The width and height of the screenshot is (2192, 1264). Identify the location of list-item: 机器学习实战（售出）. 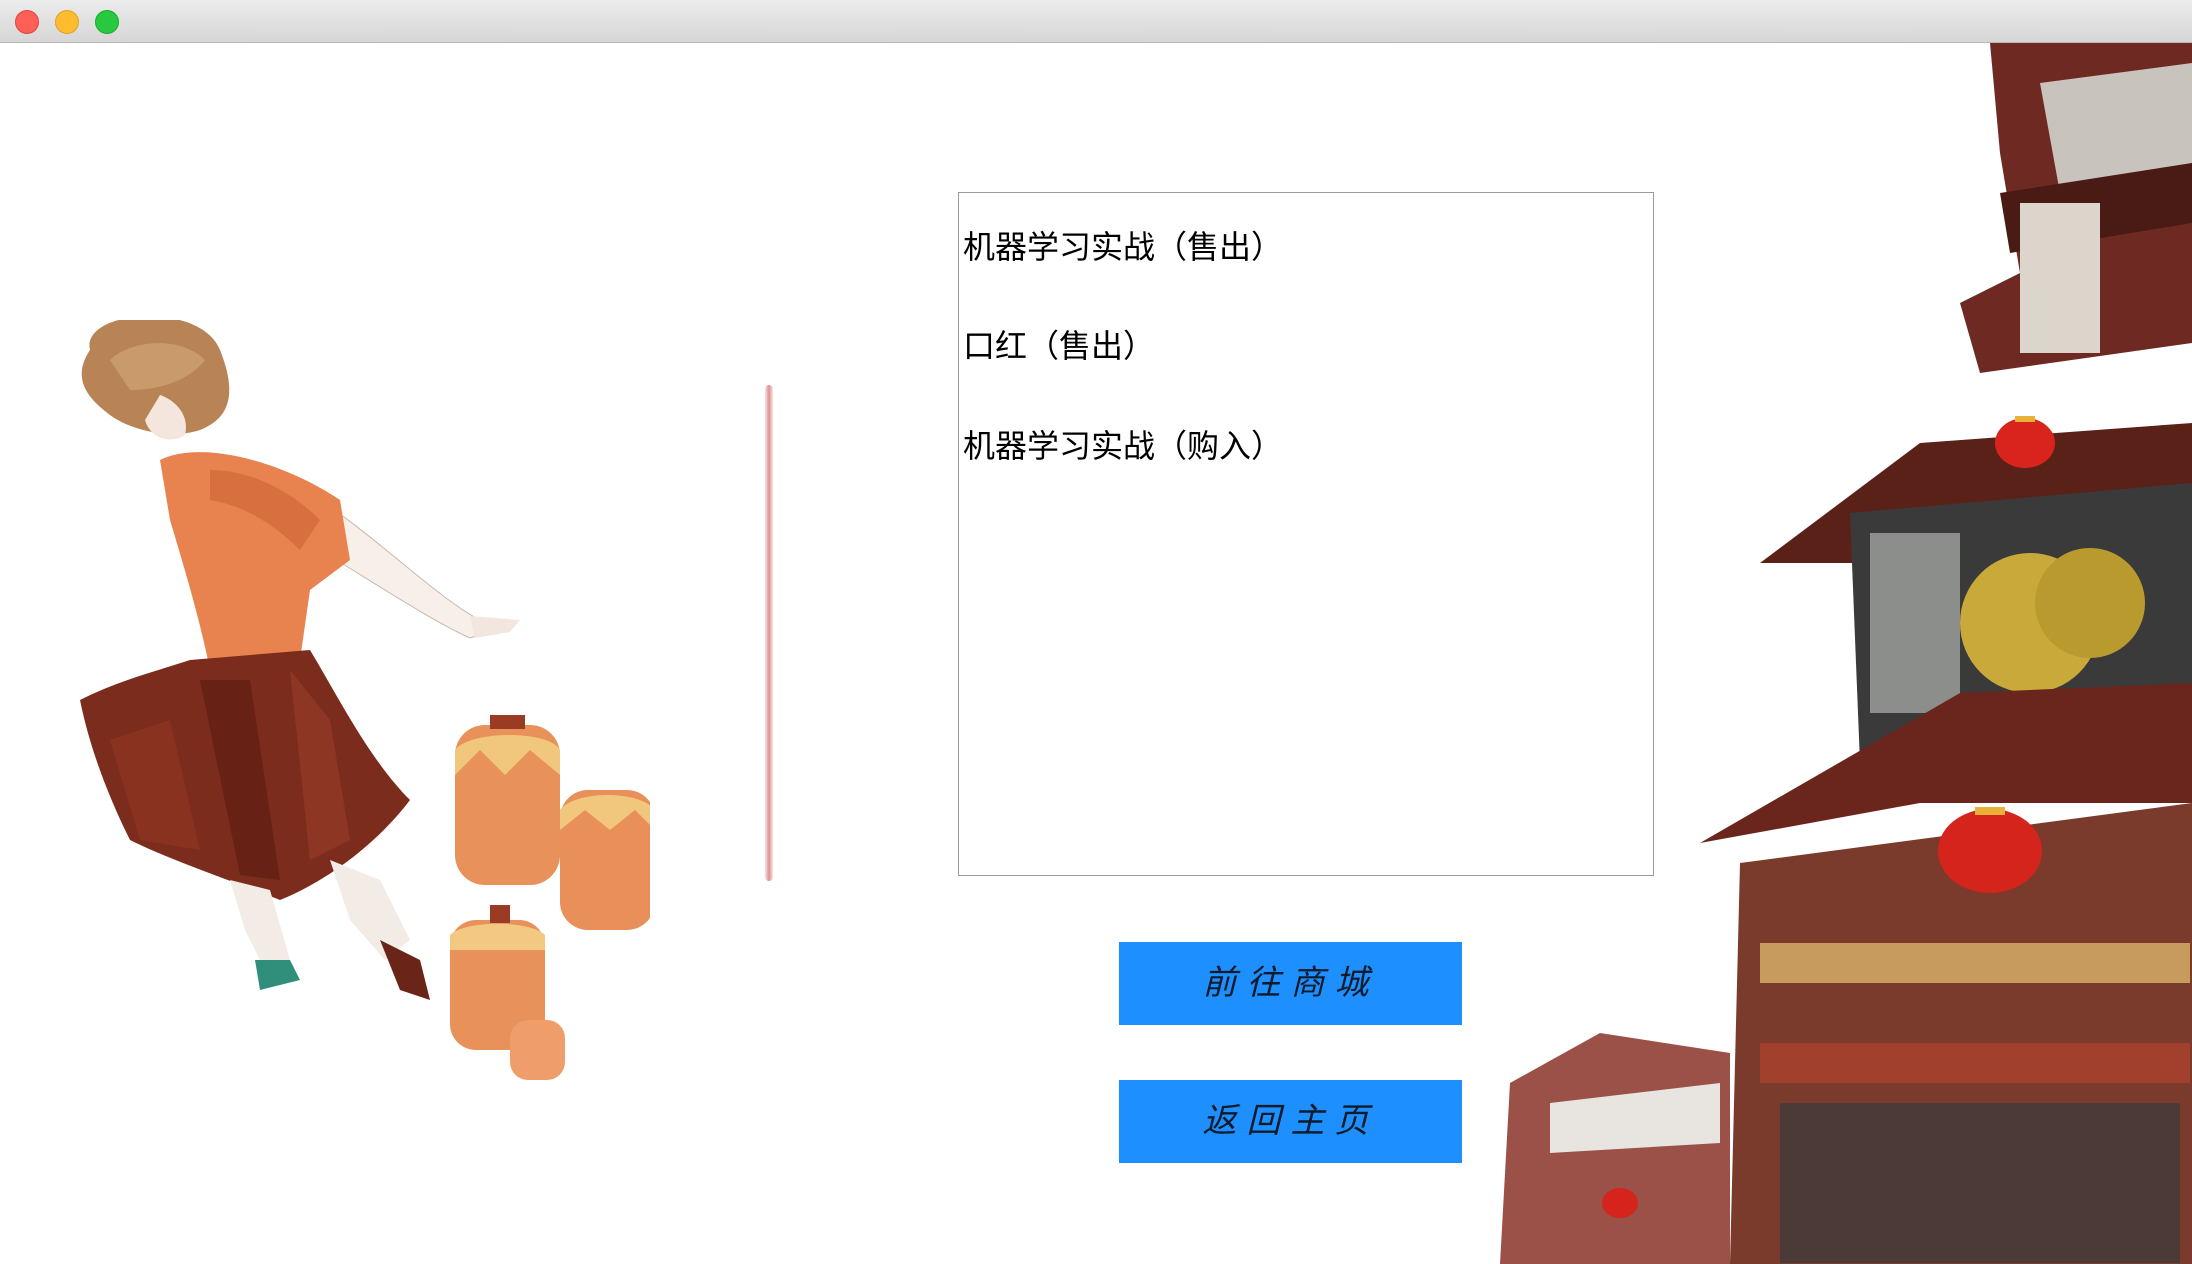
(1123, 247).